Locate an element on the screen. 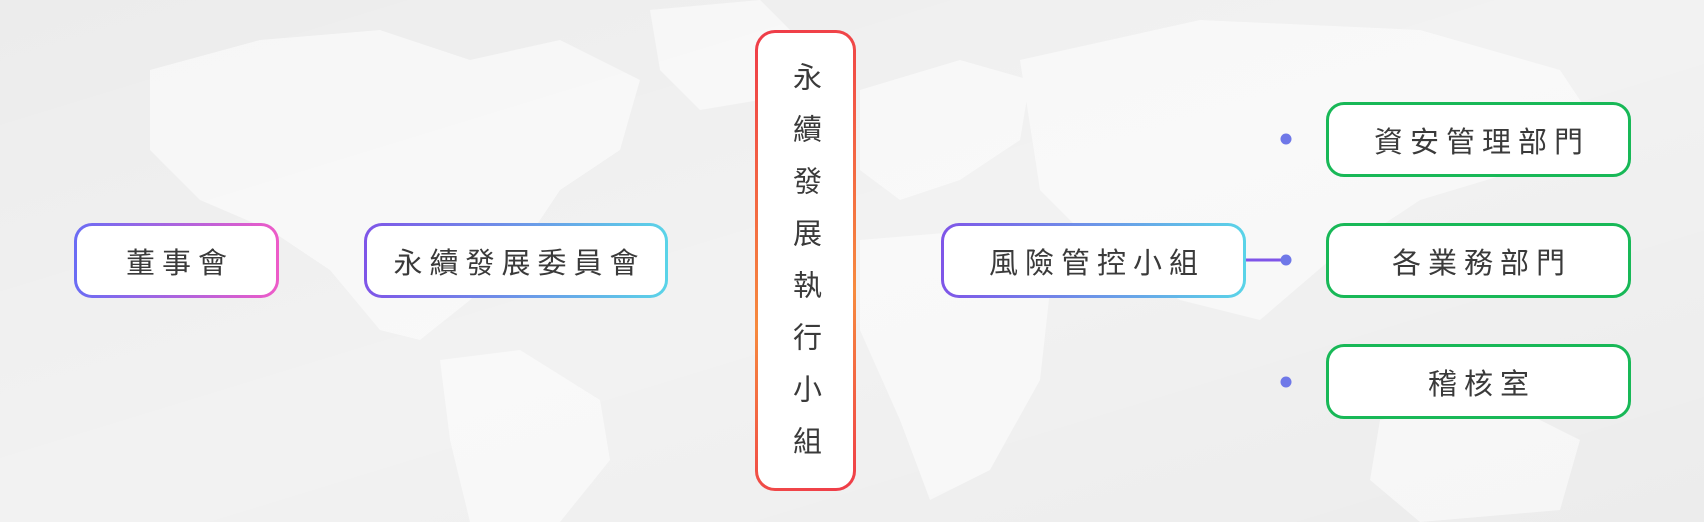 The width and height of the screenshot is (1704, 522). node-infosec-dept: 資安管理部門 is located at coordinates (1478, 139).